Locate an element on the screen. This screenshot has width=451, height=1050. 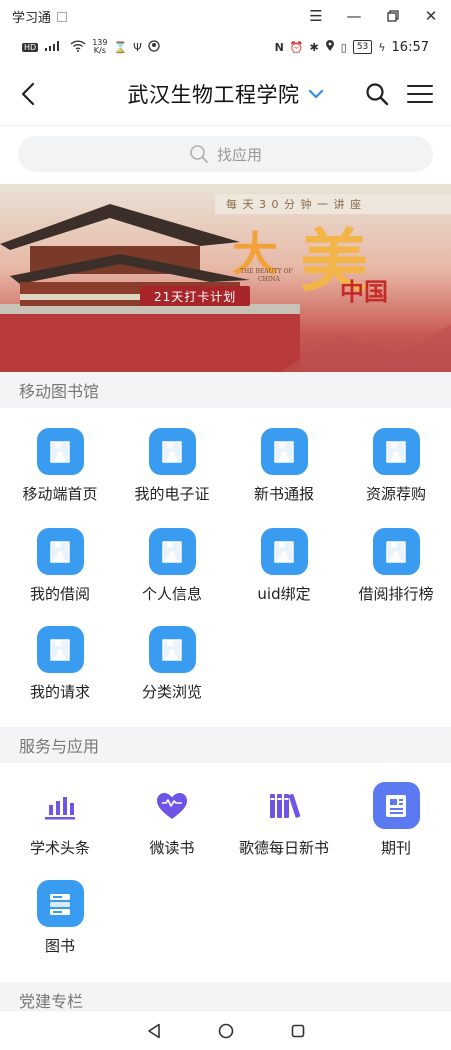
restore-button is located at coordinates (393, 16).